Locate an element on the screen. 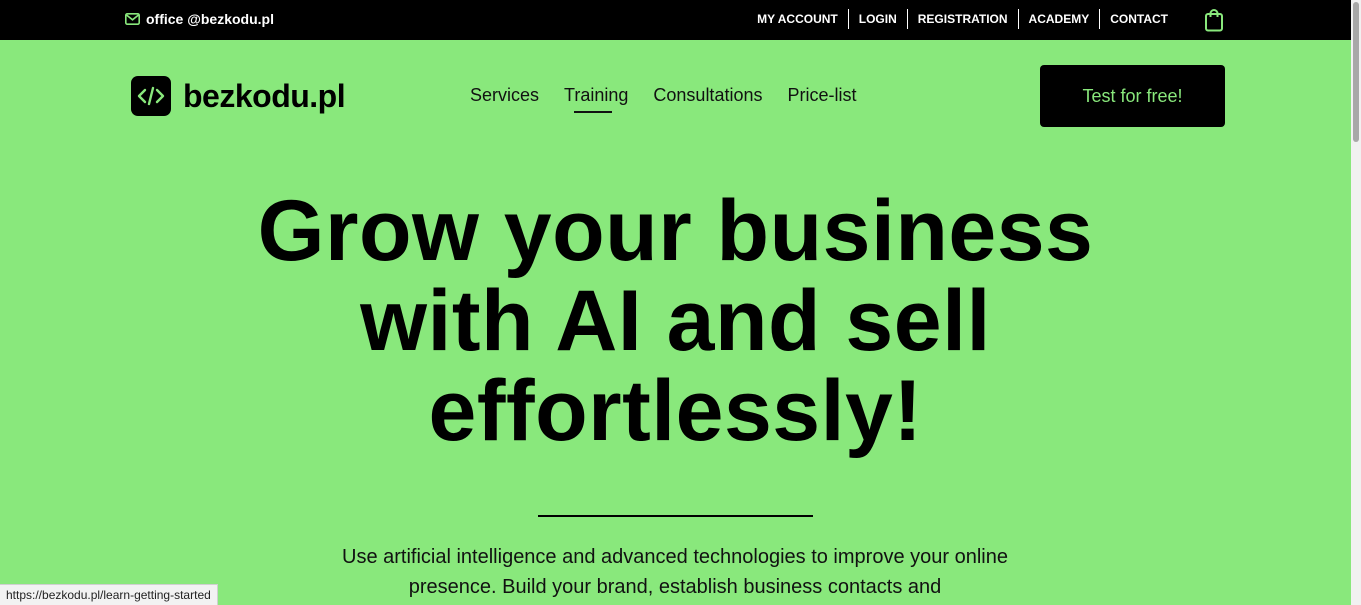 This screenshot has height=605, width=1361. code-brackets-icon is located at coordinates (151, 96).